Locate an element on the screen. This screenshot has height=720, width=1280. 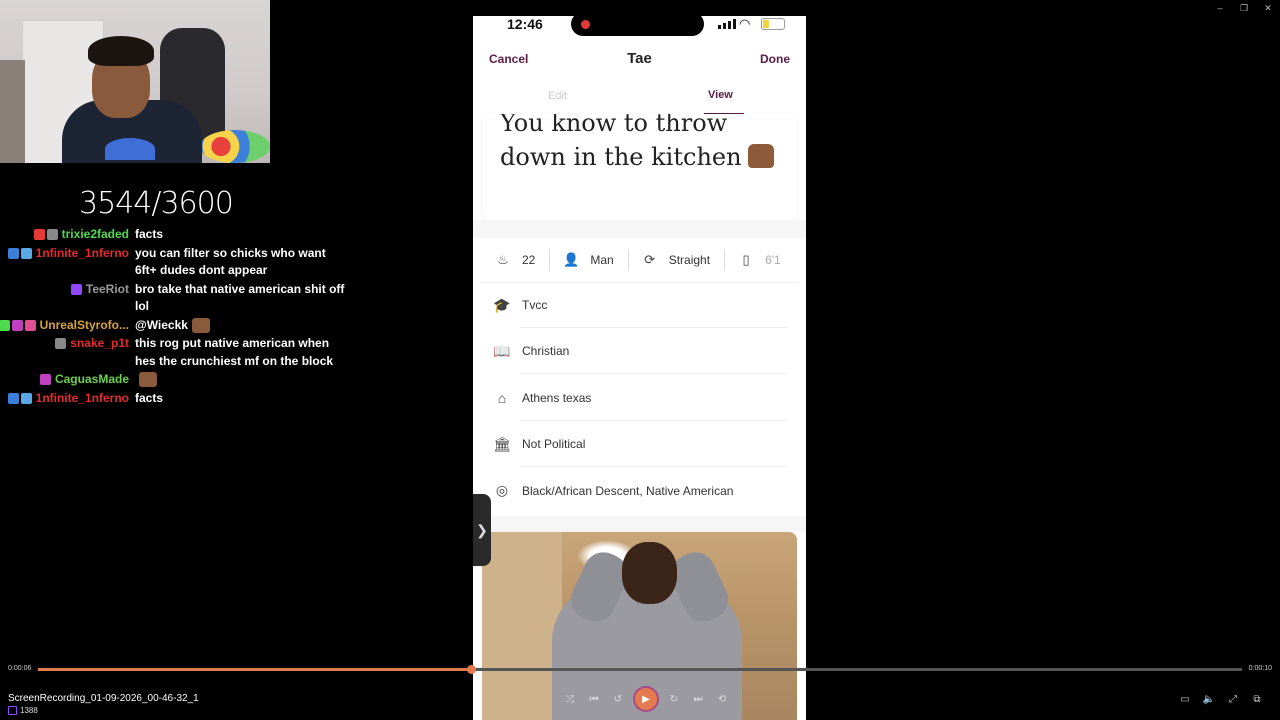
done-button: Done is located at coordinates (775, 59).